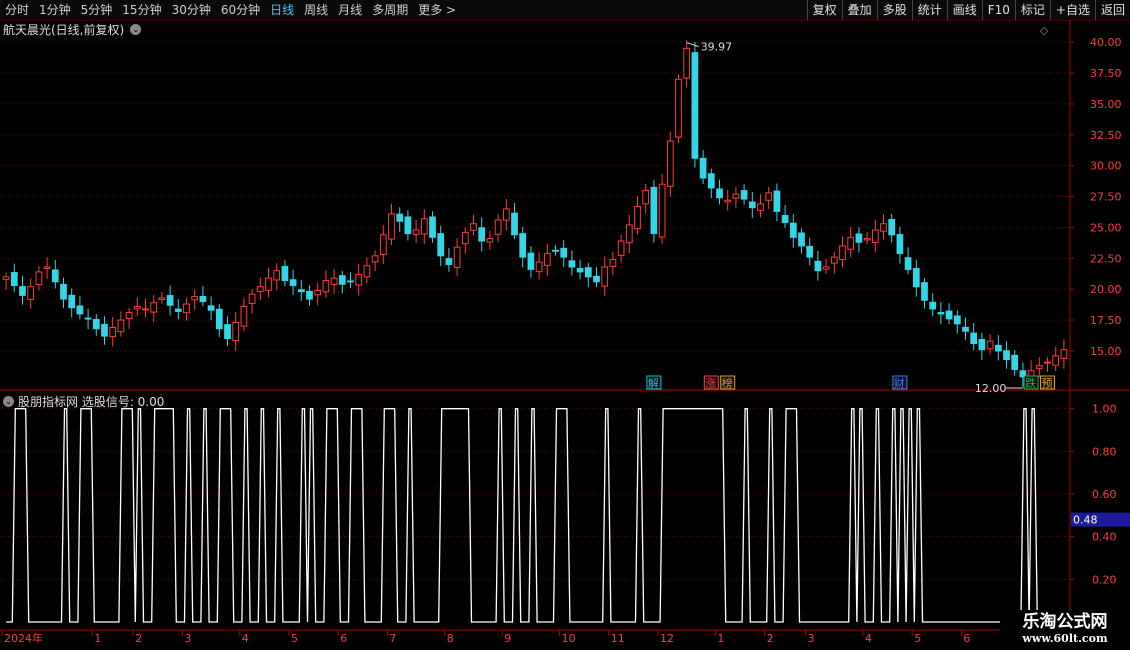  I want to click on x-tick-label: 7, so click(392, 638).